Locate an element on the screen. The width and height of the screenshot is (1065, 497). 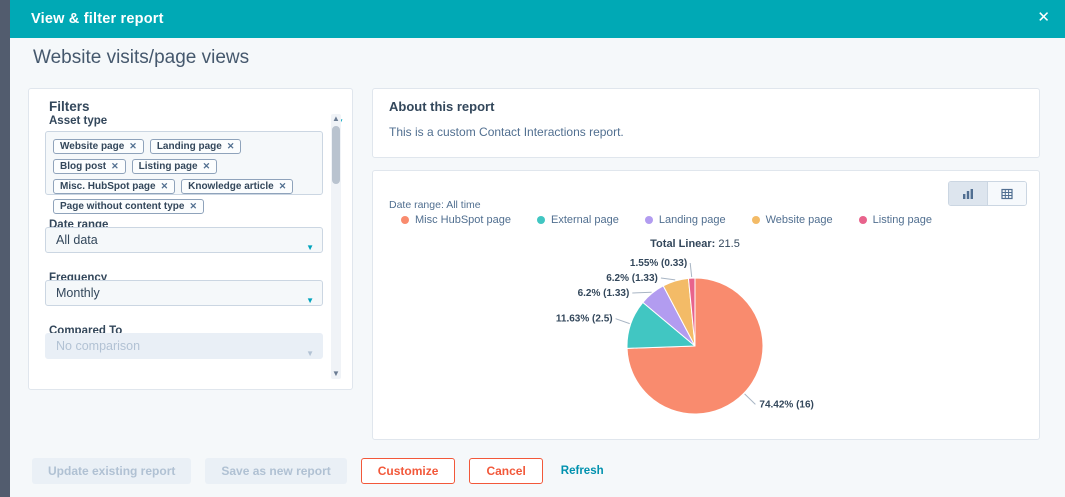
table-icon is located at coordinates (1007, 193).